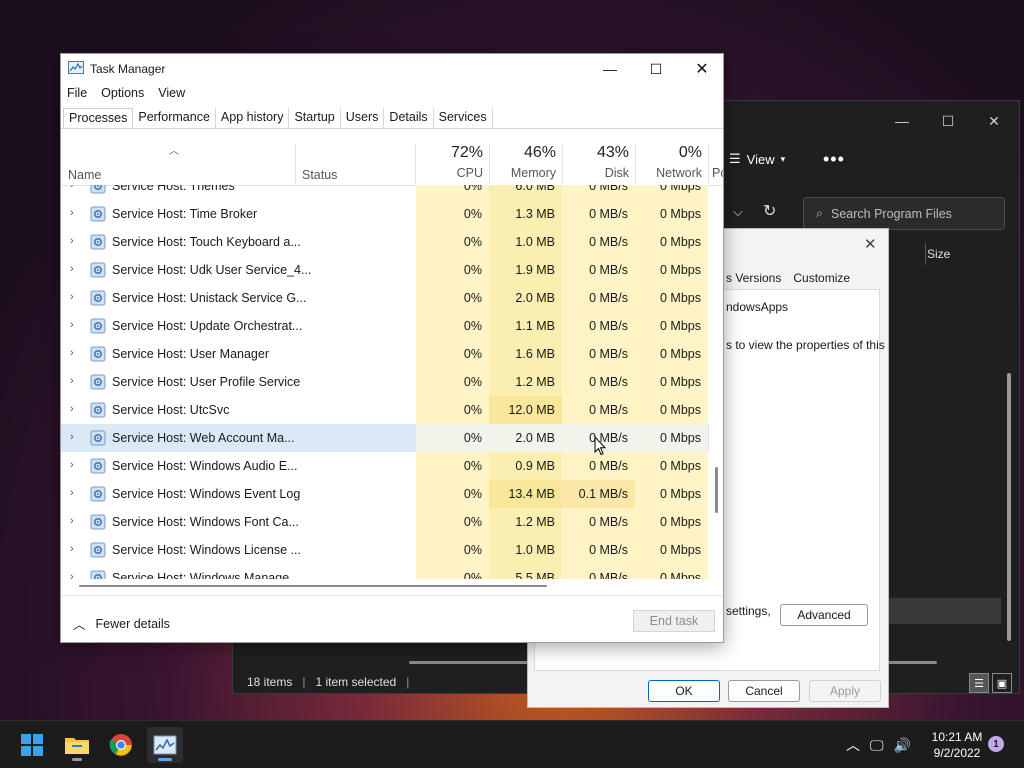 The width and height of the screenshot is (1024, 768). I want to click on file-explorer-icon, so click(77, 745).